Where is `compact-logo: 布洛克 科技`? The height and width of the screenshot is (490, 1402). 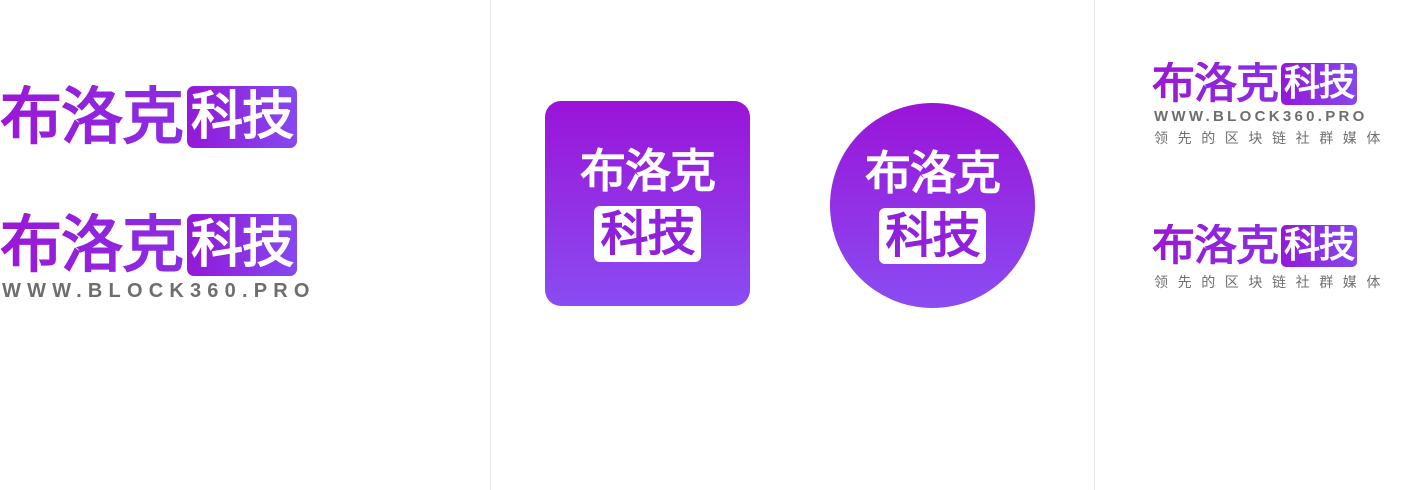
compact-logo: 布洛克 科技 is located at coordinates (1255, 246).